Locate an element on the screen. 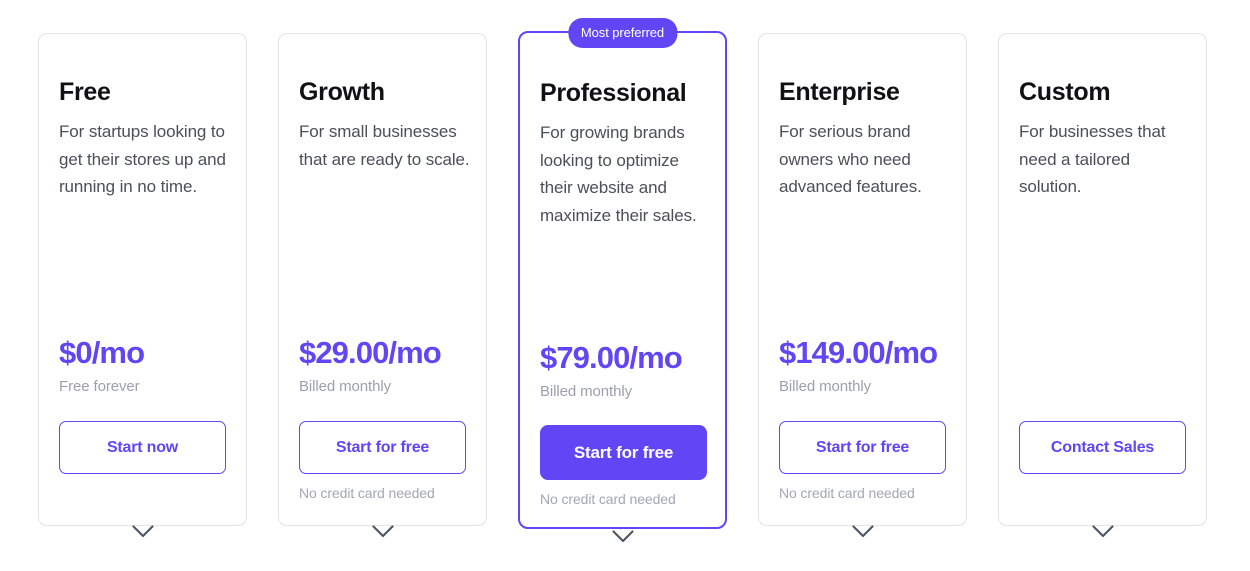  plan-price: $29.00/mo is located at coordinates (370, 352).